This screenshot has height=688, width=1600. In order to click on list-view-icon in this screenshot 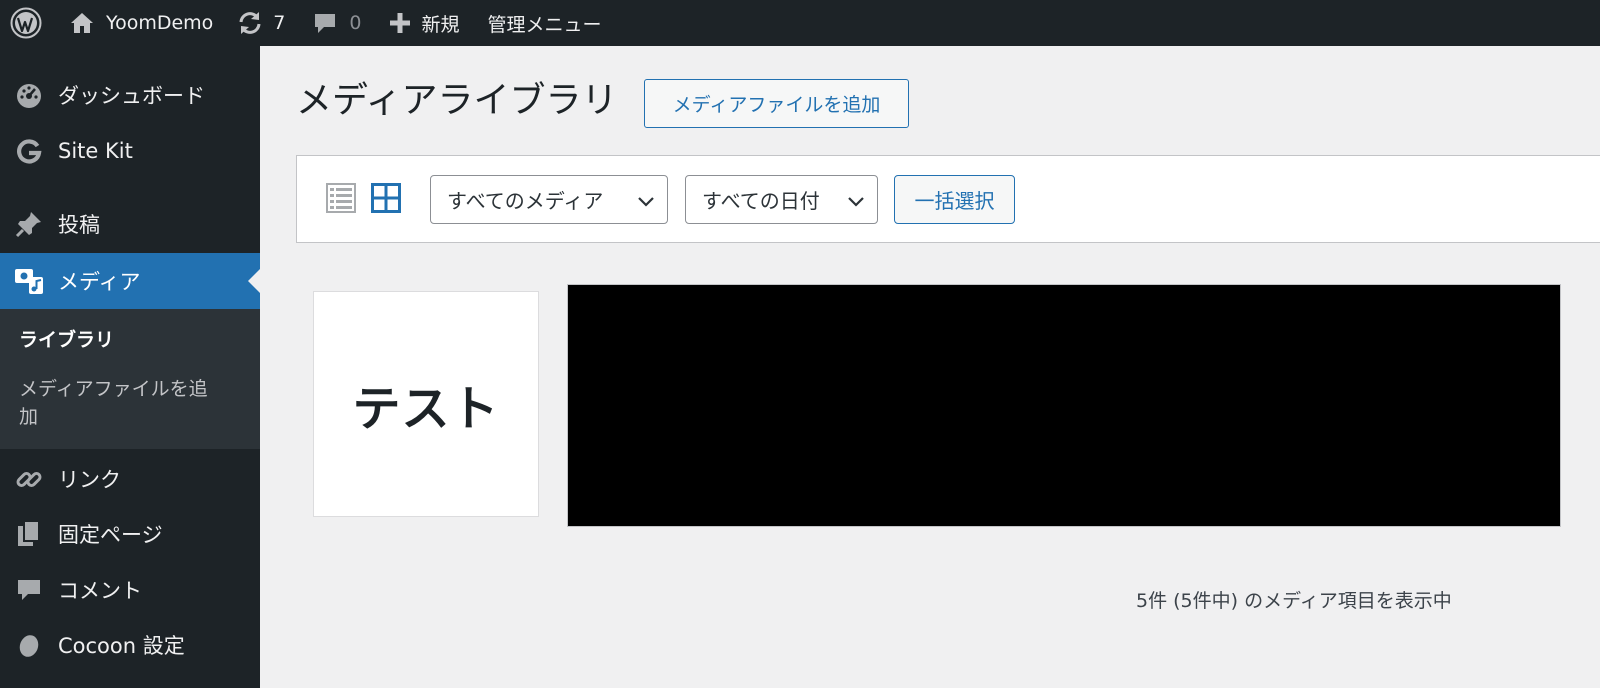, I will do `click(341, 198)`.